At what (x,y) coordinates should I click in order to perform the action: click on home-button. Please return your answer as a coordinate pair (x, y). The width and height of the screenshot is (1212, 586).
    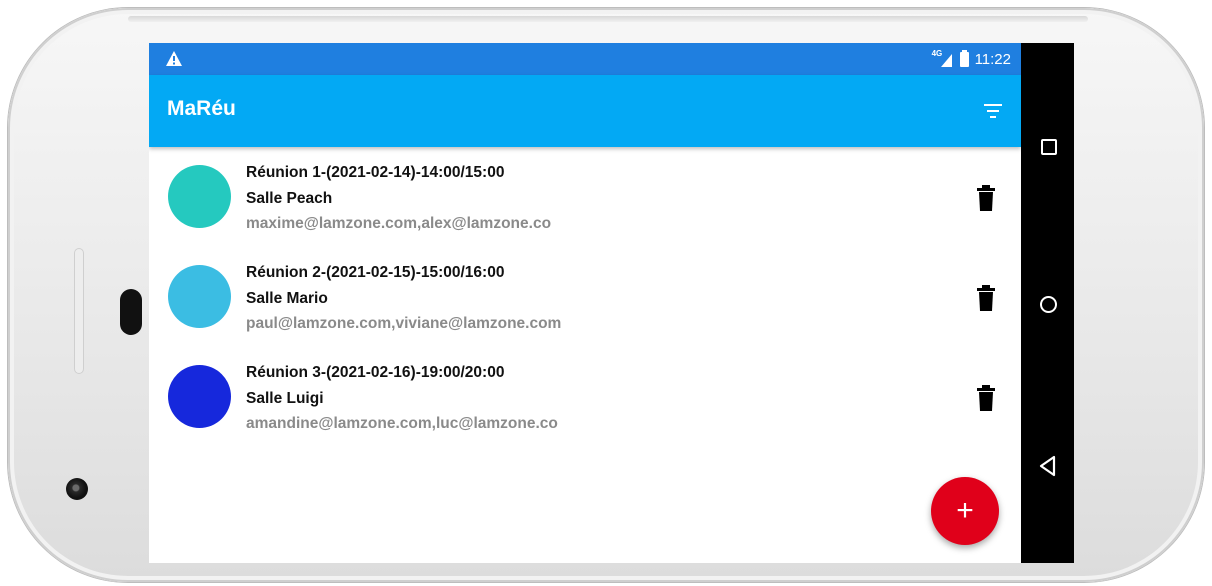
    Looking at the image, I should click on (1048, 304).